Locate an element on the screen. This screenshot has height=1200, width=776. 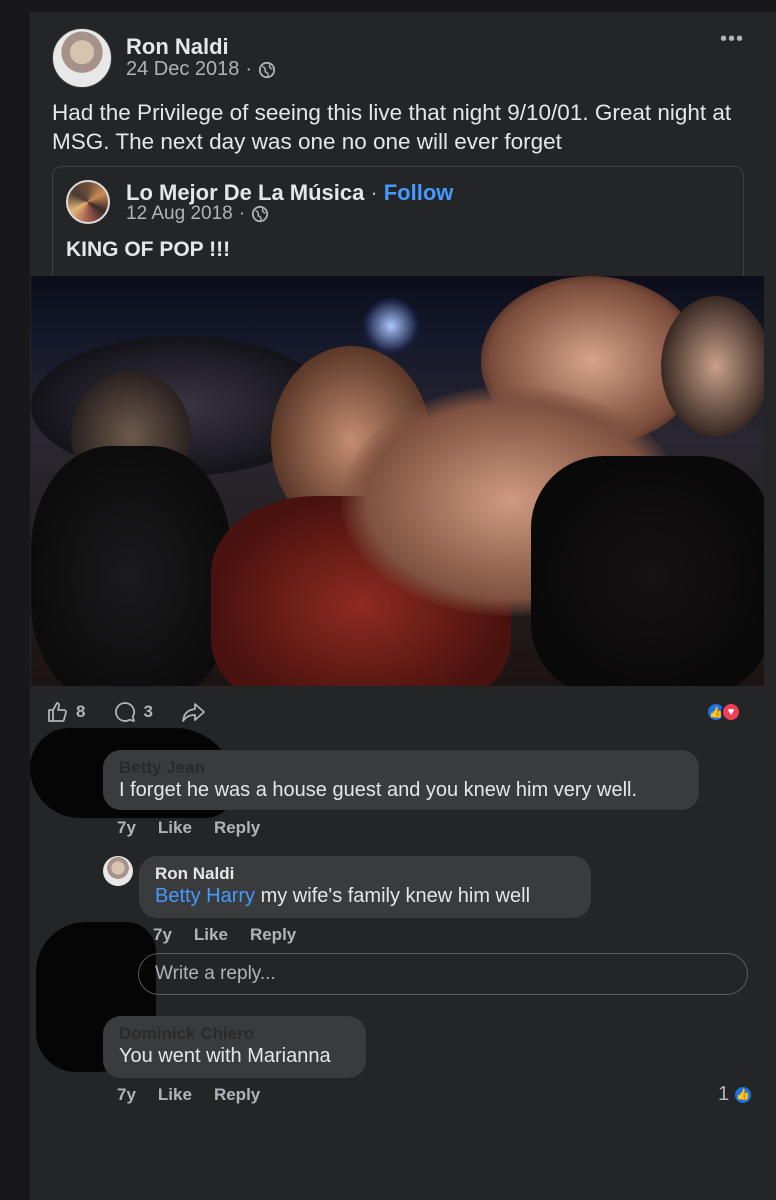
shared-post-date: 12 Aug 2018 is located at coordinates (179, 214).